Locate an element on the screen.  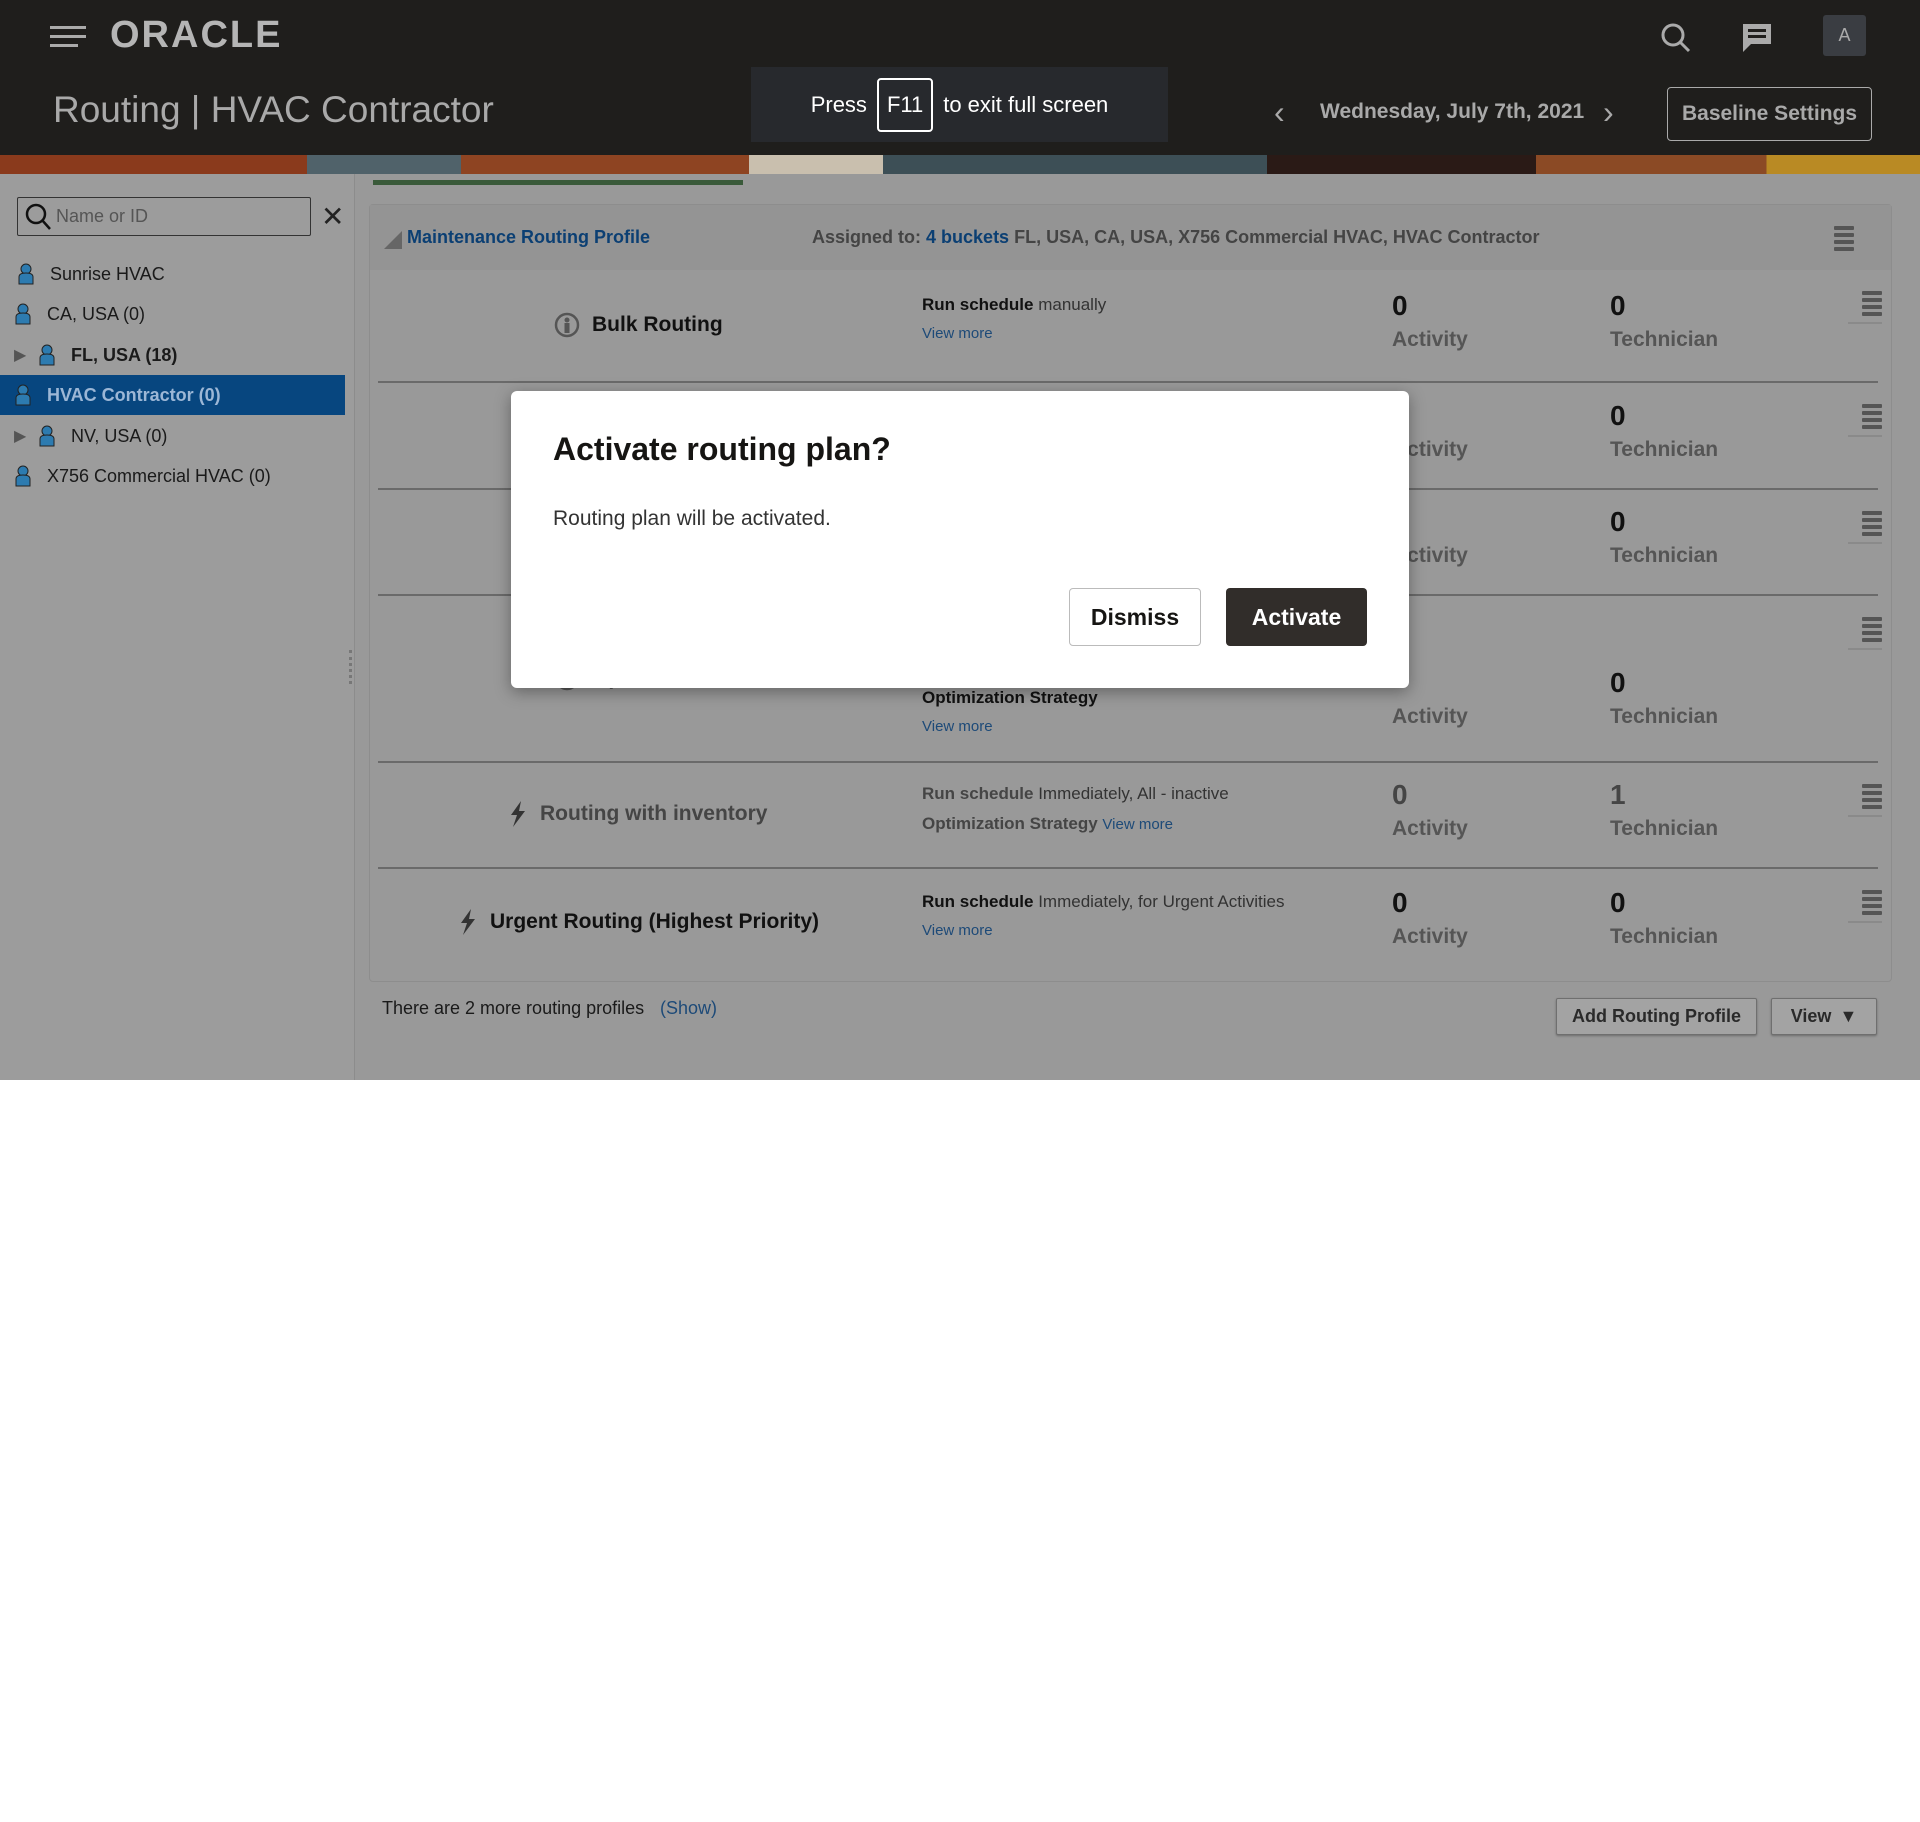
row-title: Urgent Routing (Highest Priority) is located at coordinates (638, 922).